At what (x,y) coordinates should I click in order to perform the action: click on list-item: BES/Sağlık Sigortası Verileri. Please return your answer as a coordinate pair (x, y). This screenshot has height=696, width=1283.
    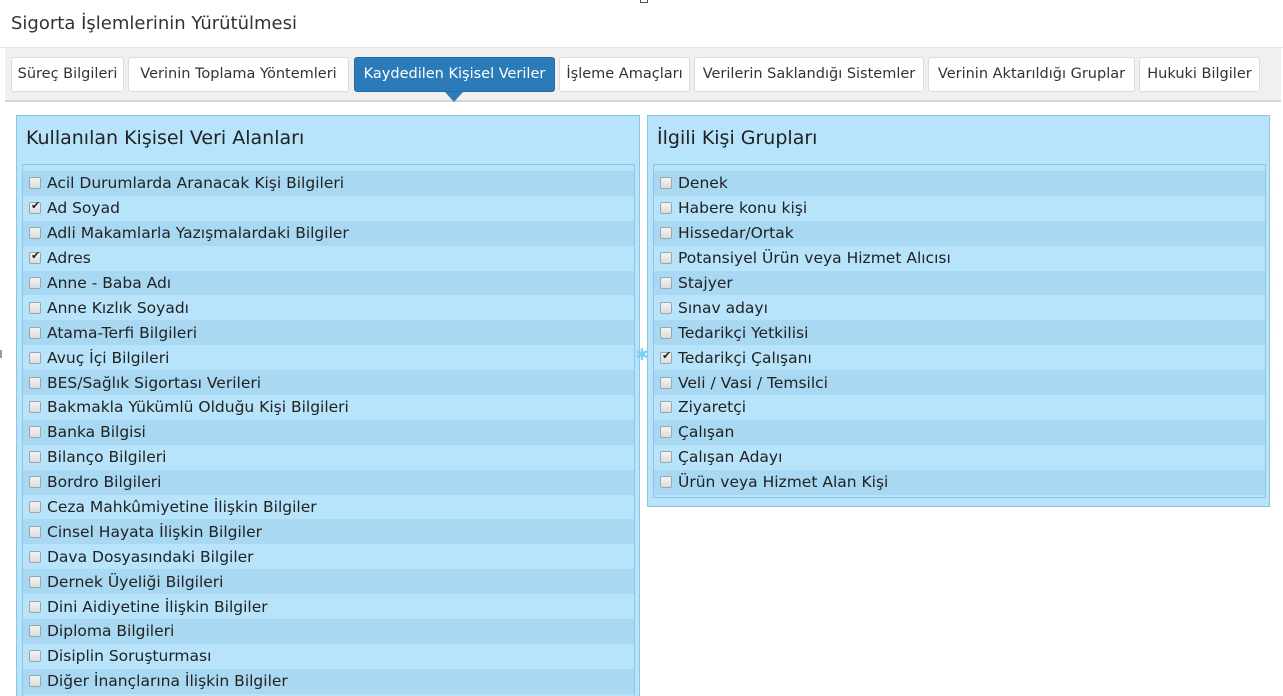
    Looking at the image, I should click on (328, 383).